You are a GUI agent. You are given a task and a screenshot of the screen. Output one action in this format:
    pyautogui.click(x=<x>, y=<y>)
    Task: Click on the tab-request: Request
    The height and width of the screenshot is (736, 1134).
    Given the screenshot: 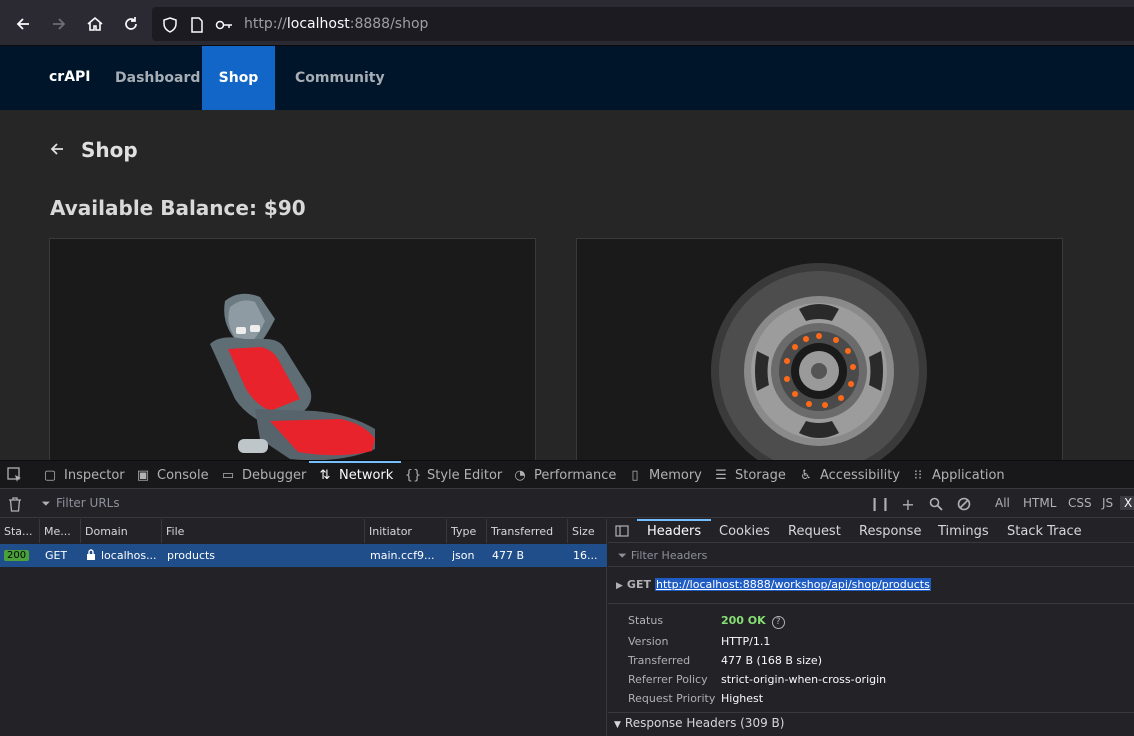 What is the action you would take?
    pyautogui.click(x=814, y=531)
    